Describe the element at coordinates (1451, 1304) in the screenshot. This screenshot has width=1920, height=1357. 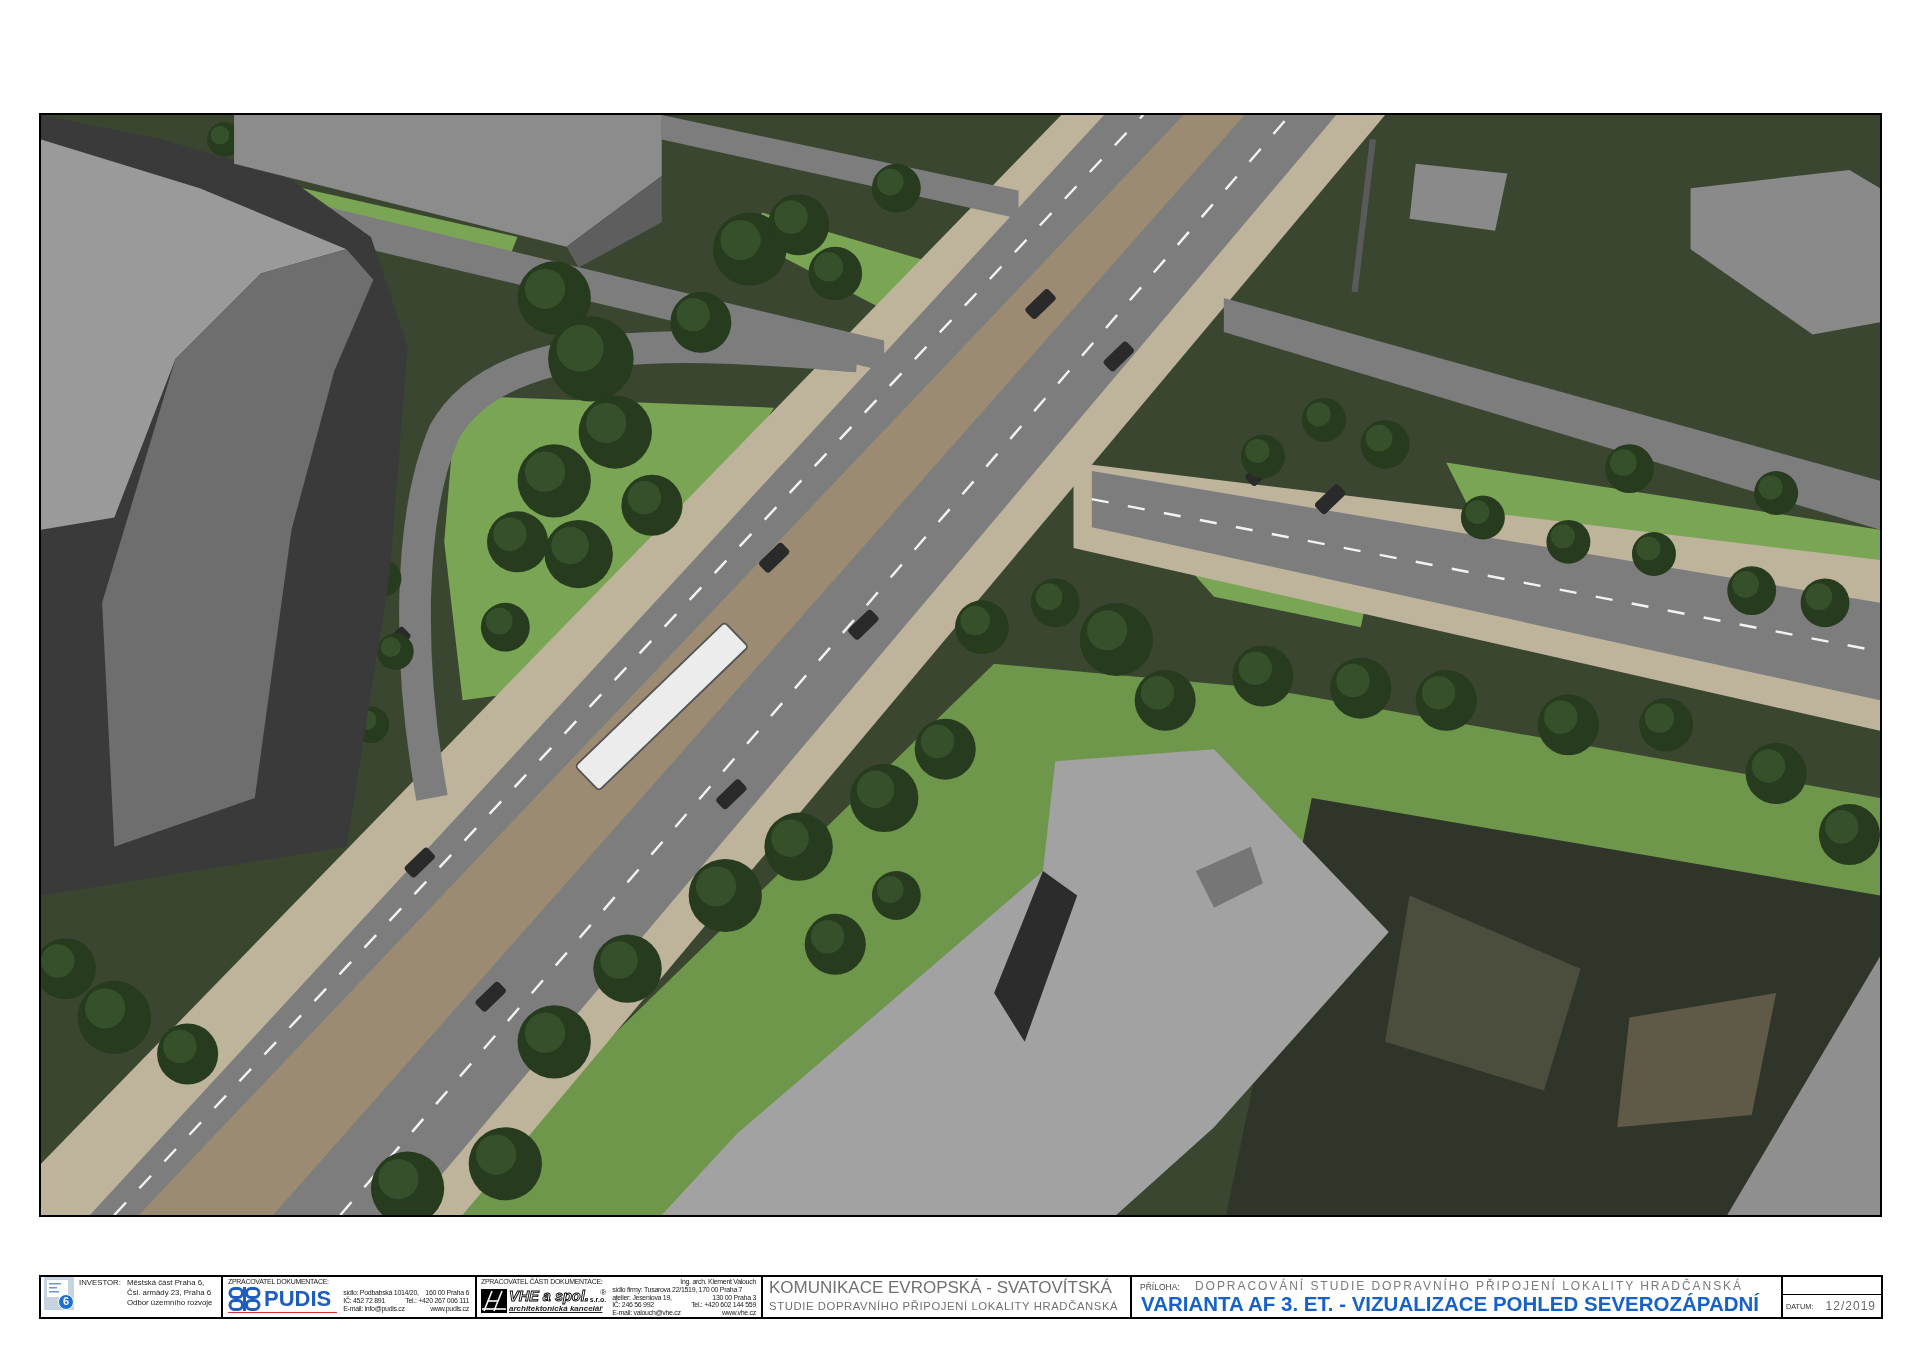
I see `drawing-title: VARIANTA AF 3. ET. - VIZUALIZACE POHLED SEVEROZÁPADNÍ` at that location.